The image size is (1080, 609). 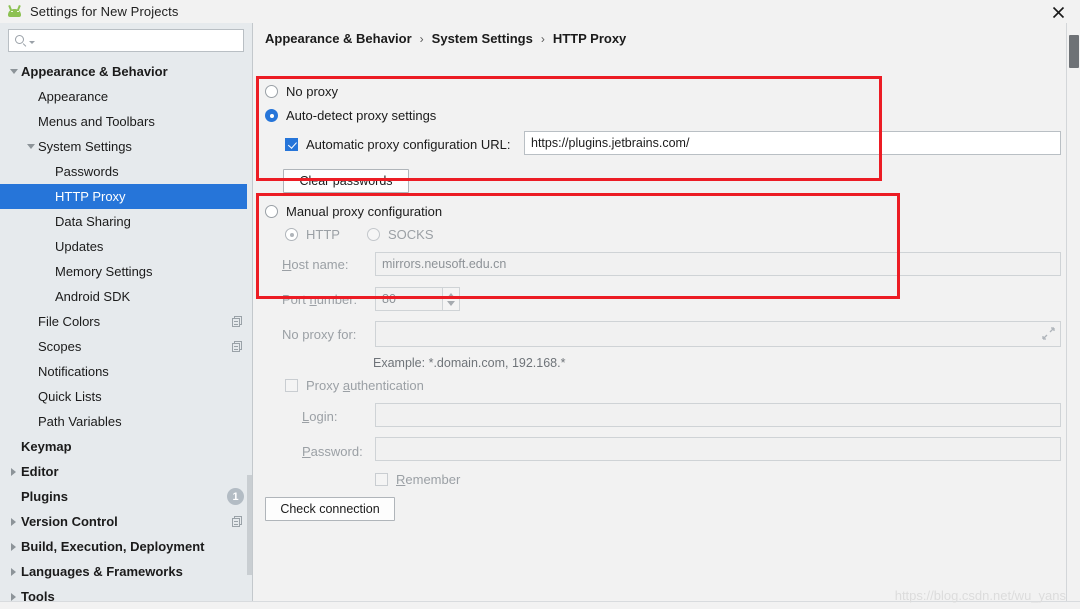 What do you see at coordinates (408, 144) in the screenshot?
I see `auto-config-url-label: Automatic proxy configuration URL:` at bounding box center [408, 144].